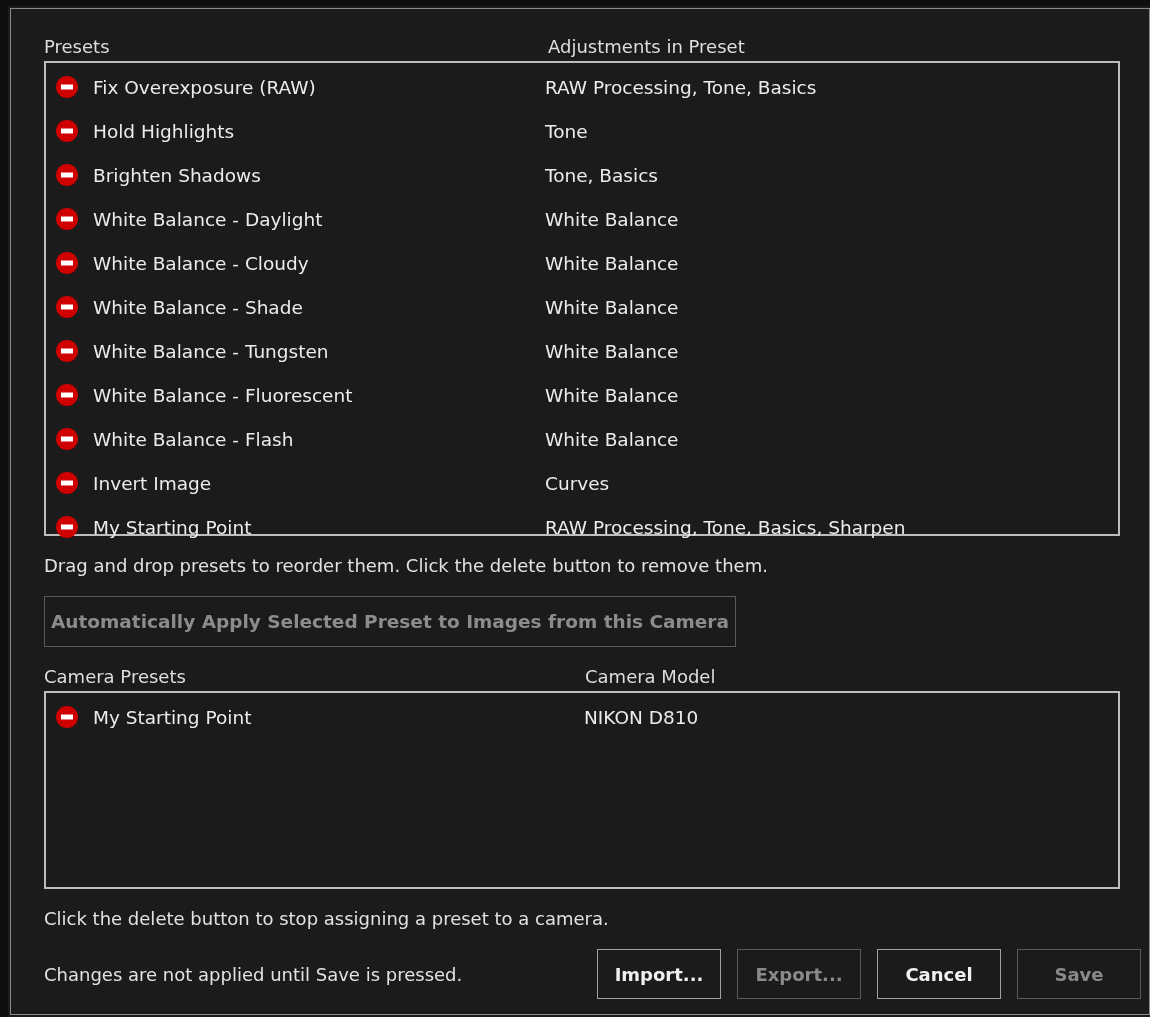  What do you see at coordinates (208, 219) in the screenshot?
I see `preset-name: White Balance - Daylight` at bounding box center [208, 219].